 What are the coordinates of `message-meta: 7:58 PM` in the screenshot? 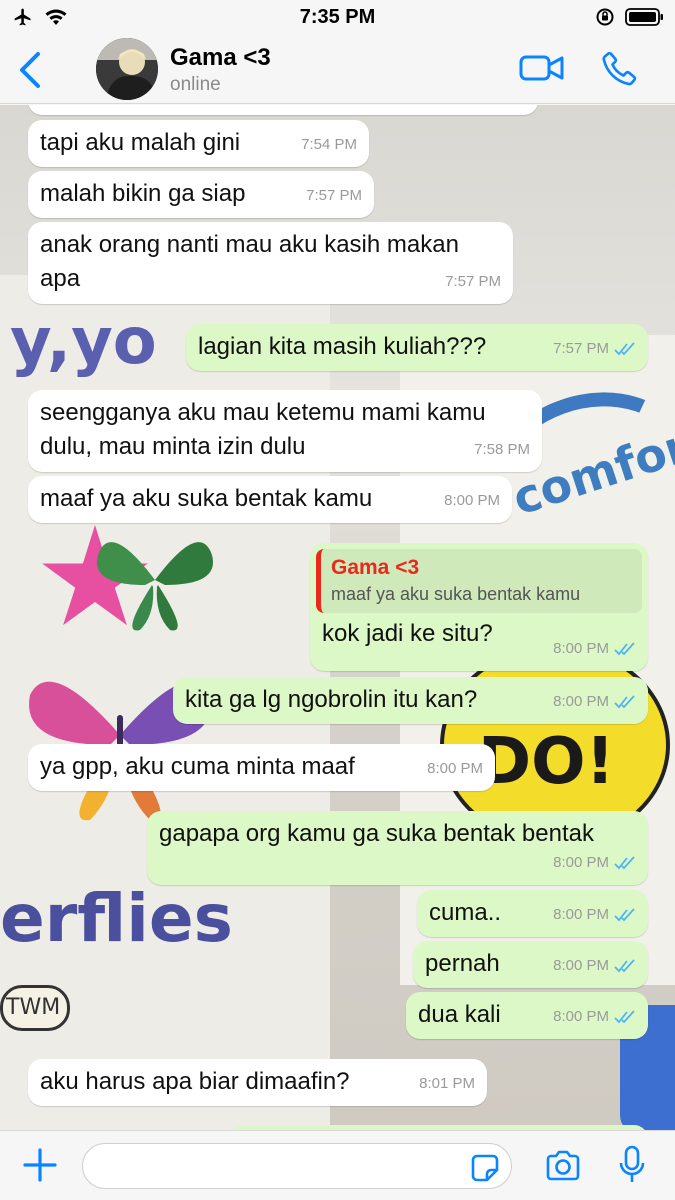 It's located at (502, 450).